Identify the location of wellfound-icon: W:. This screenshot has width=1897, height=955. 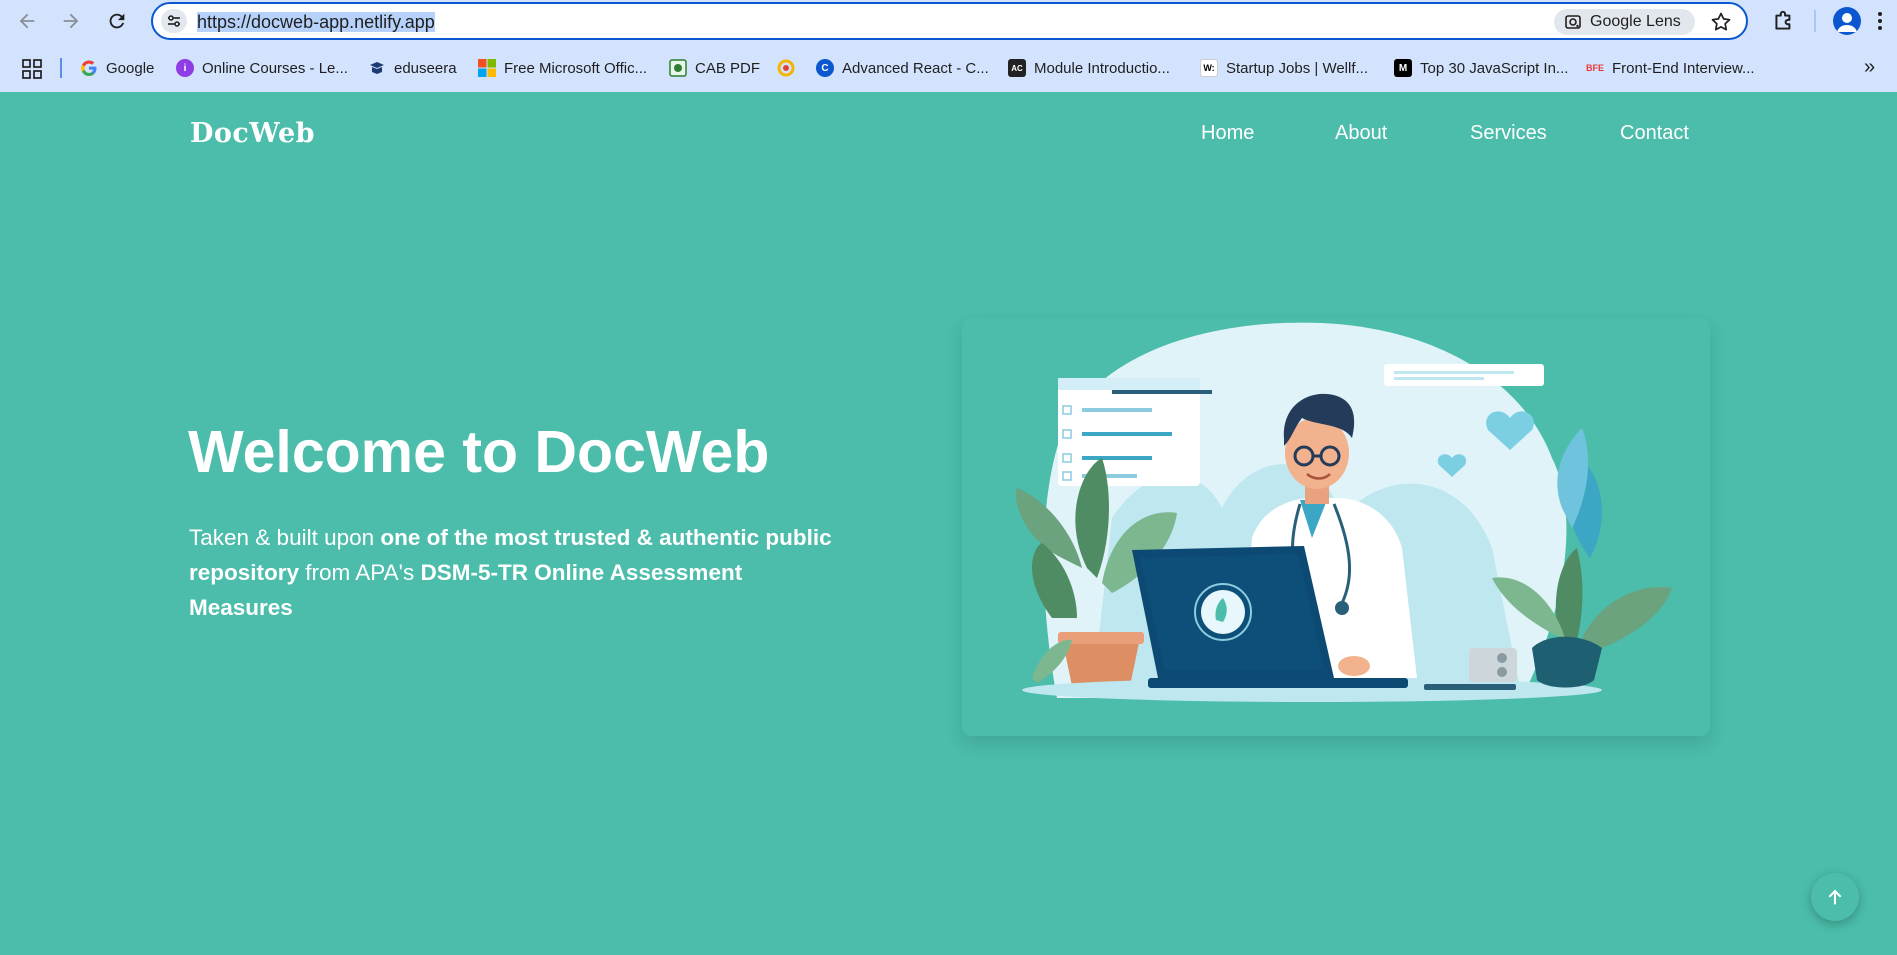
(1209, 68).